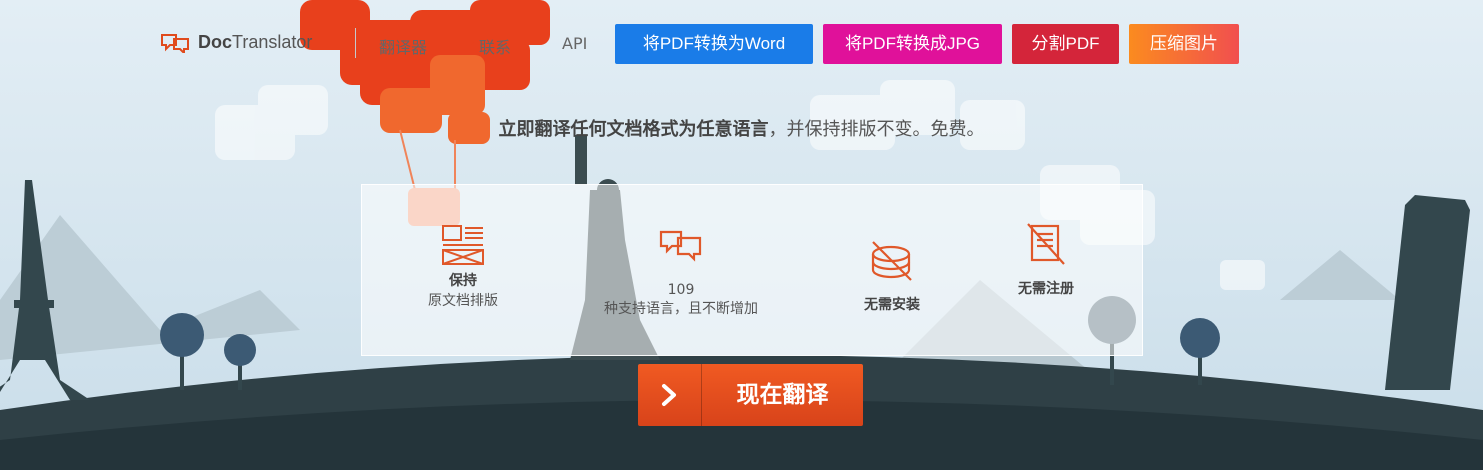 The height and width of the screenshot is (470, 1483). What do you see at coordinates (1065, 44) in the screenshot?
I see `split-pdf-button: 分割PDF` at bounding box center [1065, 44].